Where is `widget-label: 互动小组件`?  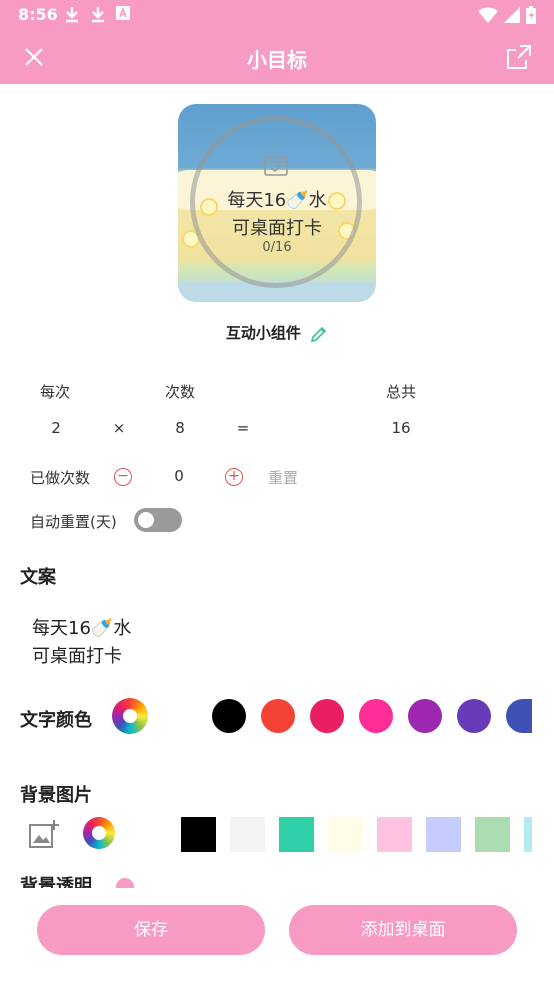
widget-label: 互动小组件 is located at coordinates (277, 332).